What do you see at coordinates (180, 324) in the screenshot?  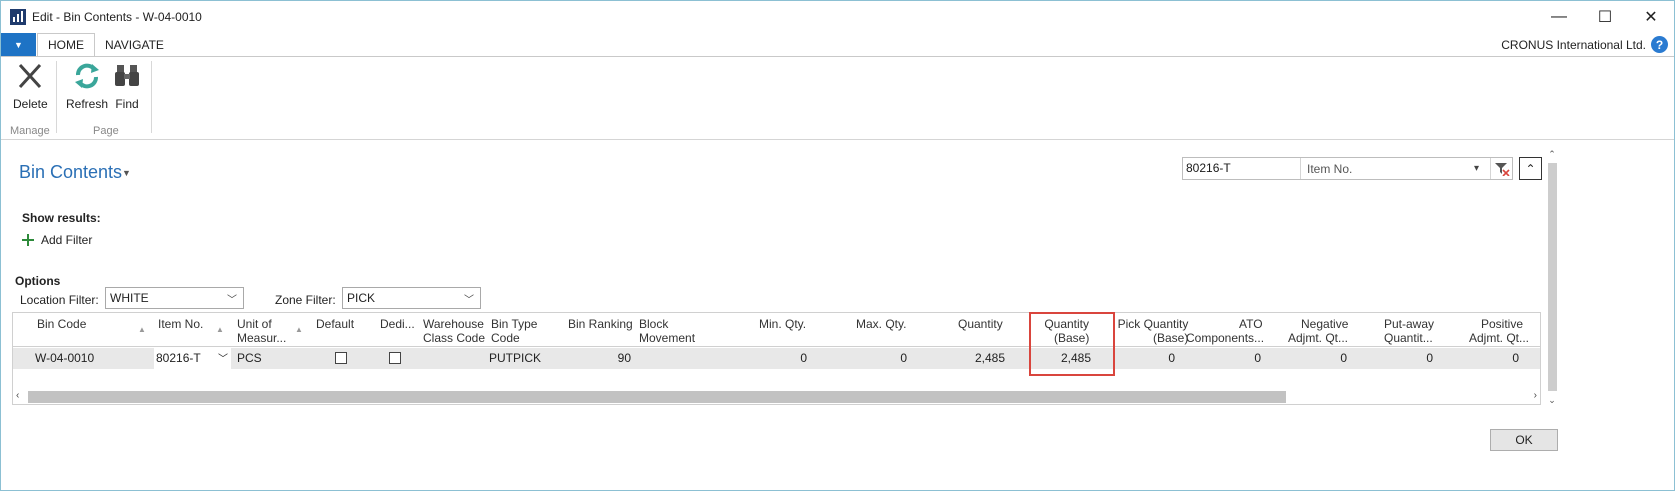 I see `col-item-no: Item No.` at bounding box center [180, 324].